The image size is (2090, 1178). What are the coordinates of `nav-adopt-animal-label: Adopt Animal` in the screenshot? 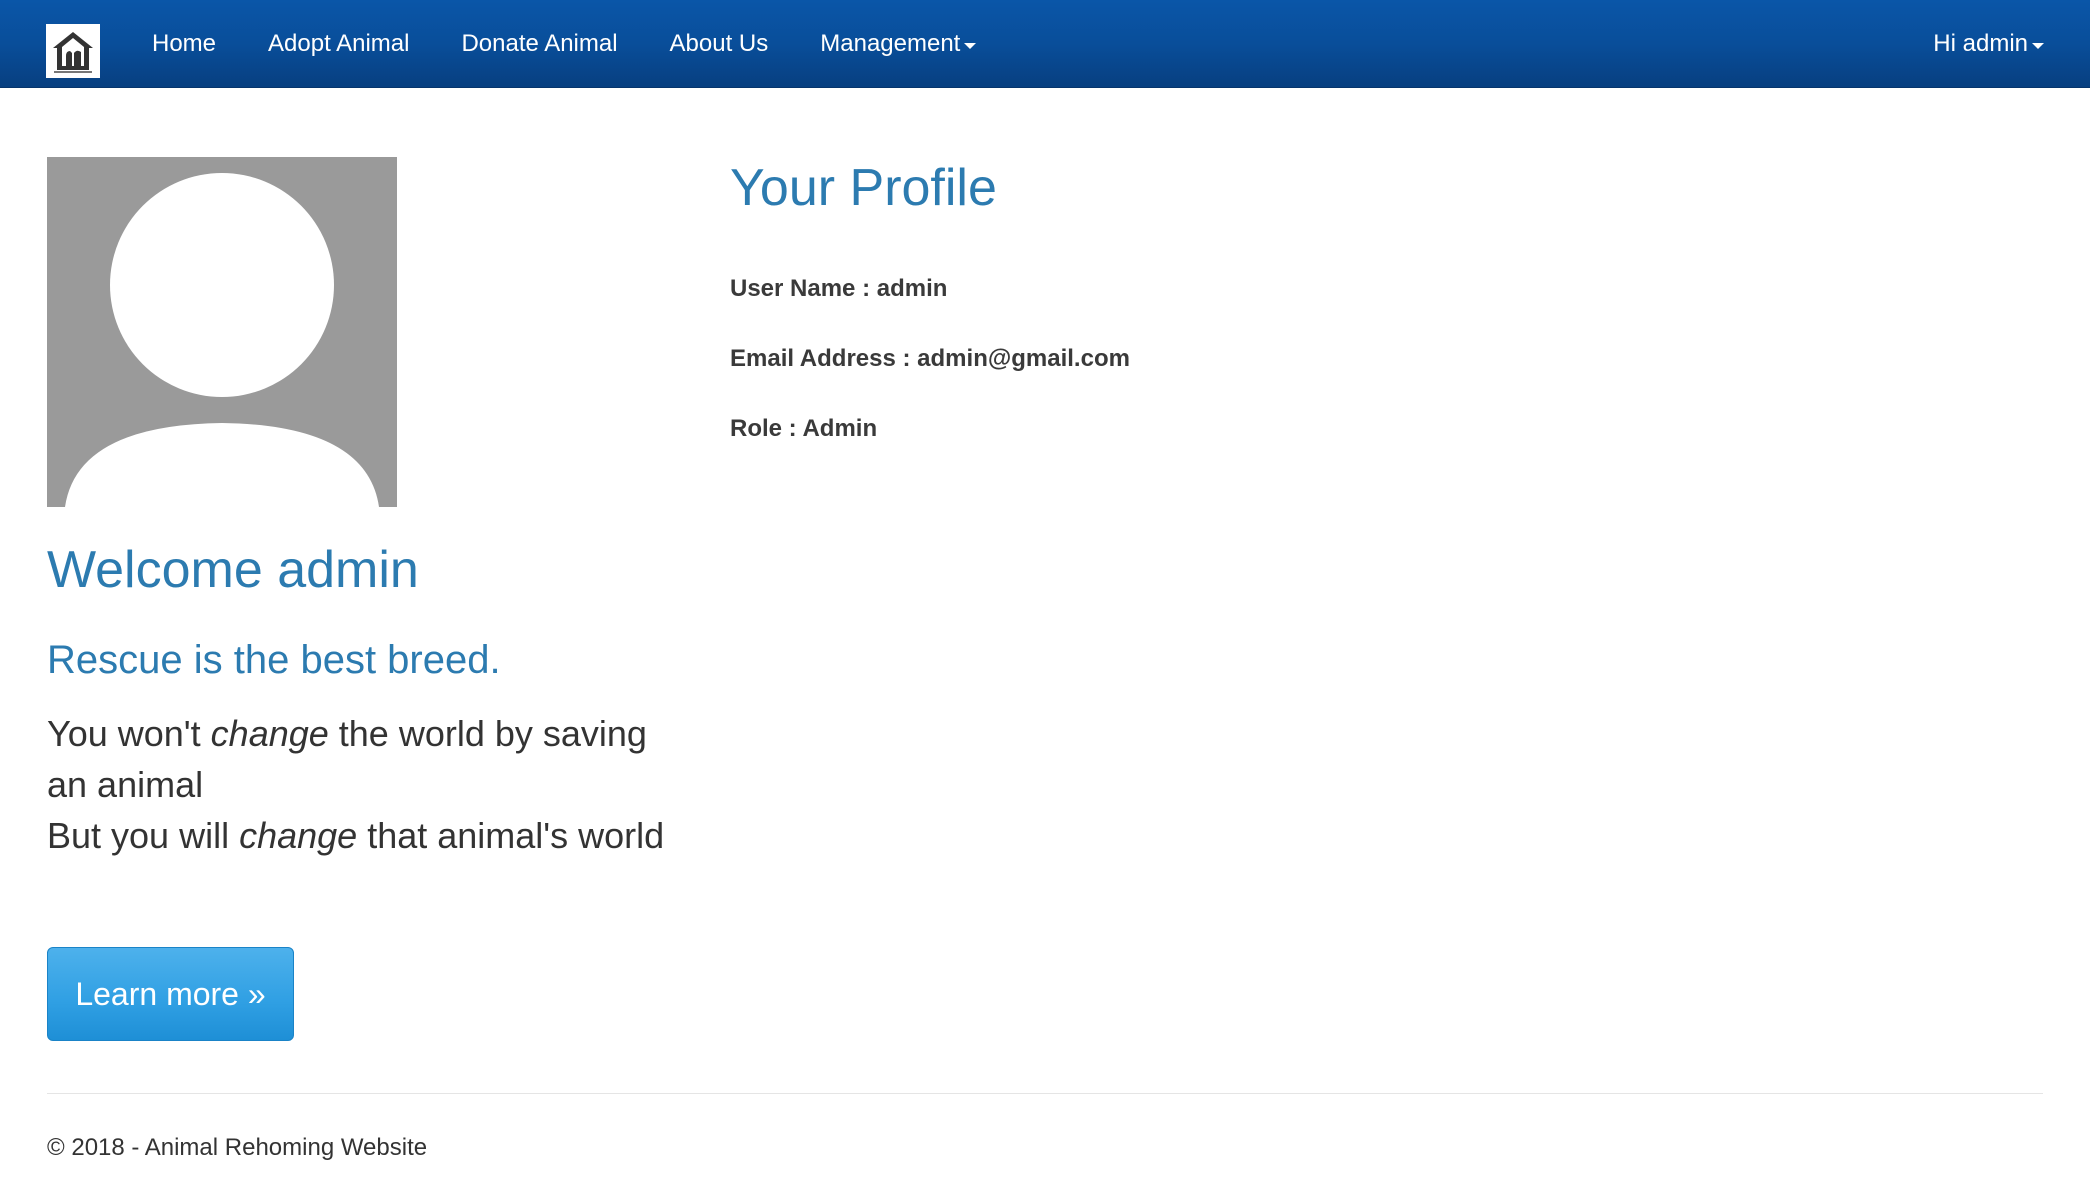 It's located at (339, 43).